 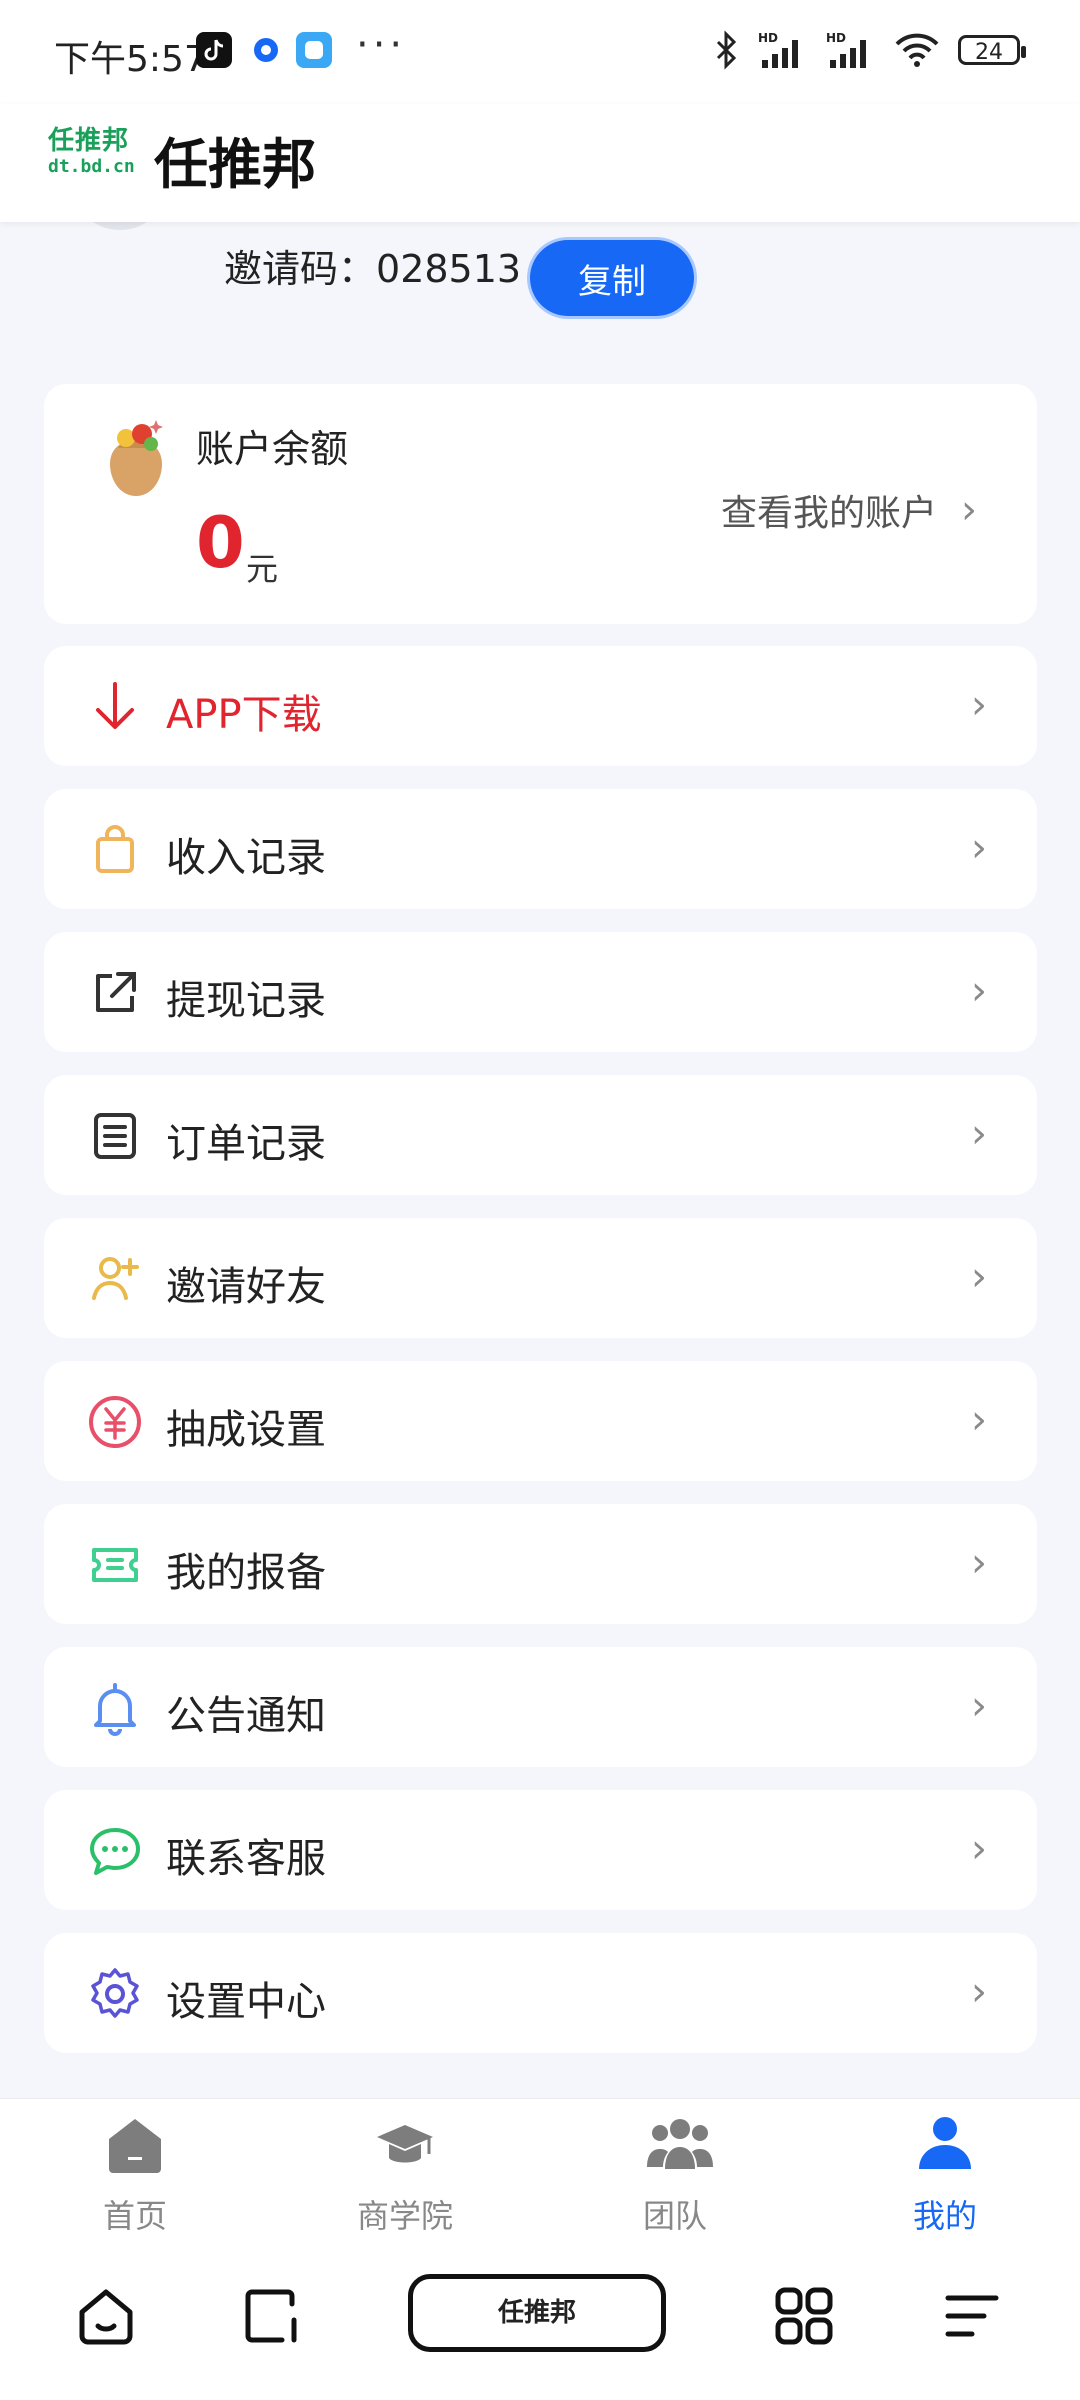 What do you see at coordinates (726, 50) in the screenshot?
I see `bluetooth-icon` at bounding box center [726, 50].